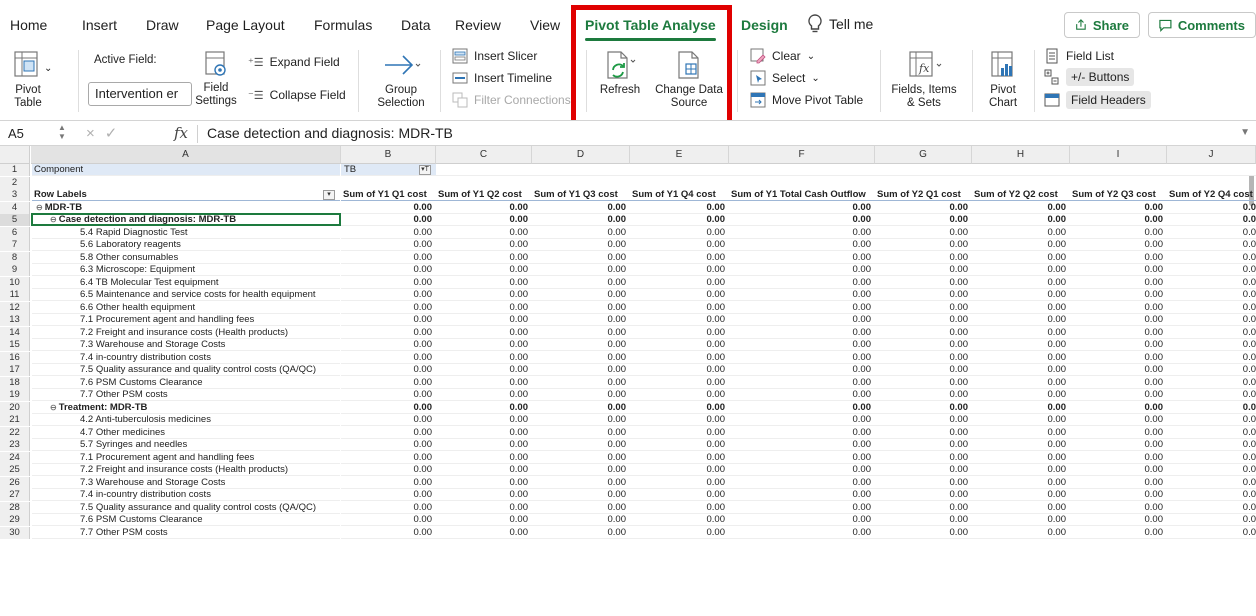 This screenshot has width=1256, height=616. I want to click on clear-button: Clear ⌄, so click(782, 56).